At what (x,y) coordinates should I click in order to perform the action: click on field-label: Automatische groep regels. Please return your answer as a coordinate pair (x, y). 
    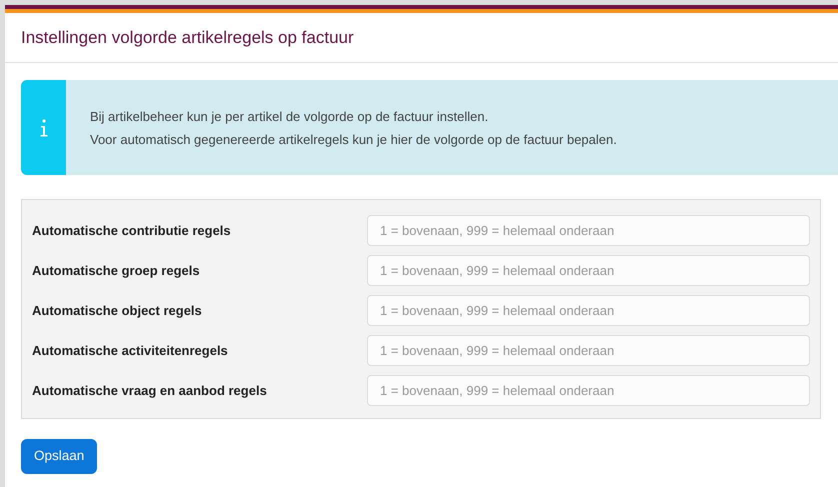
    Looking at the image, I should click on (116, 271).